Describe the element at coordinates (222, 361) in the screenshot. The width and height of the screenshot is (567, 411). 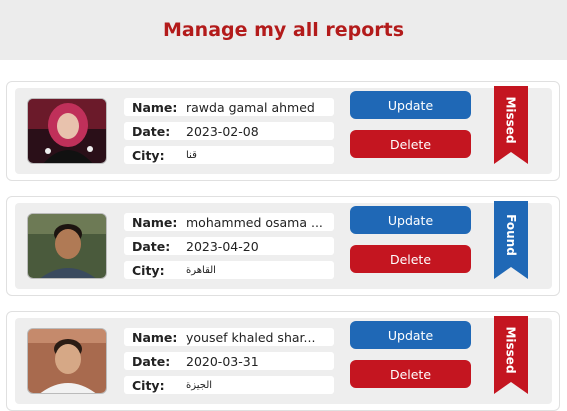
I see `date-value: 2020-03-31` at that location.